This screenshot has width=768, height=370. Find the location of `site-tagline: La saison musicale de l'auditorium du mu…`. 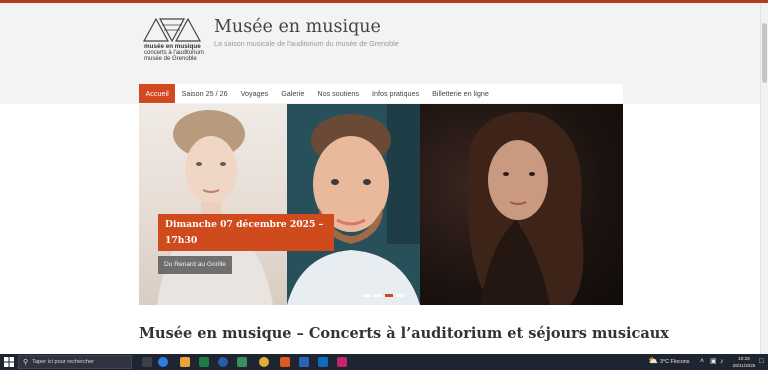

site-tagline: La saison musicale de l'auditorium du mu… is located at coordinates (306, 43).